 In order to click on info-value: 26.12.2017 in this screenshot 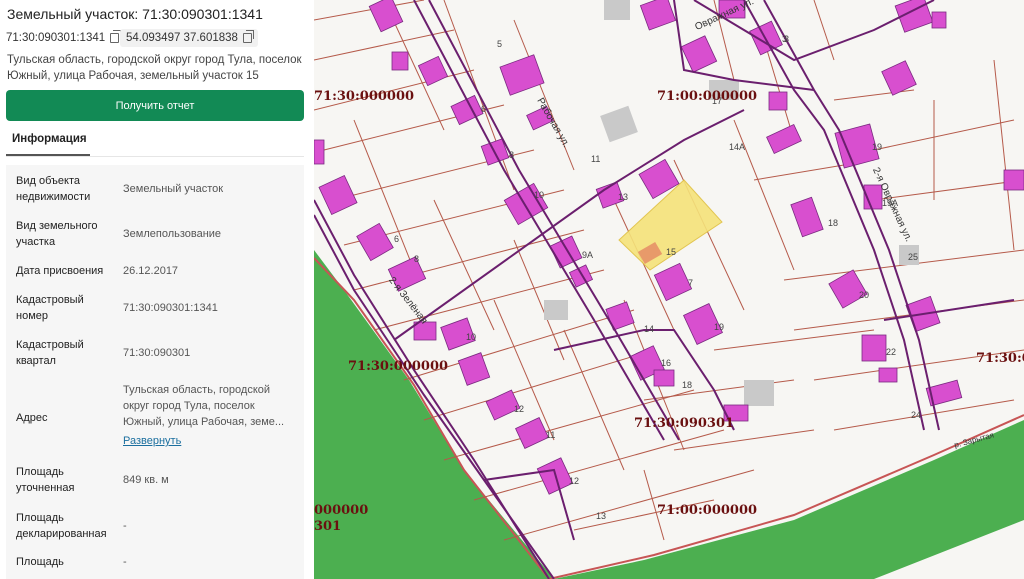, I will do `click(151, 271)`.